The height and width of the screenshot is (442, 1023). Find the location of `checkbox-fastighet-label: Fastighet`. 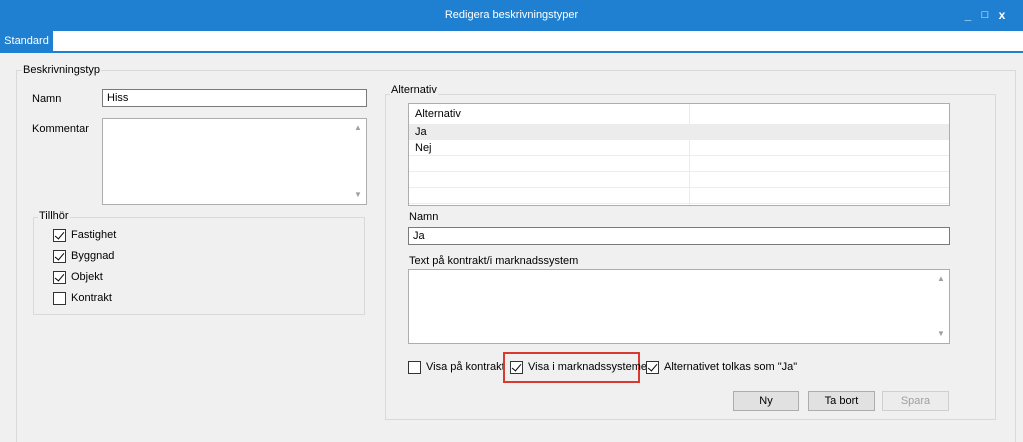

checkbox-fastighet-label: Fastighet is located at coordinates (94, 235).